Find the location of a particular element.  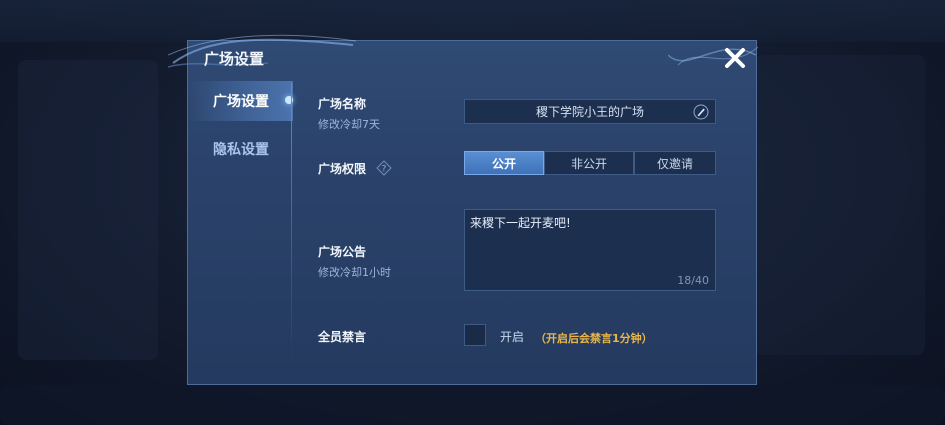

background-bottom-bar is located at coordinates (472, 405).